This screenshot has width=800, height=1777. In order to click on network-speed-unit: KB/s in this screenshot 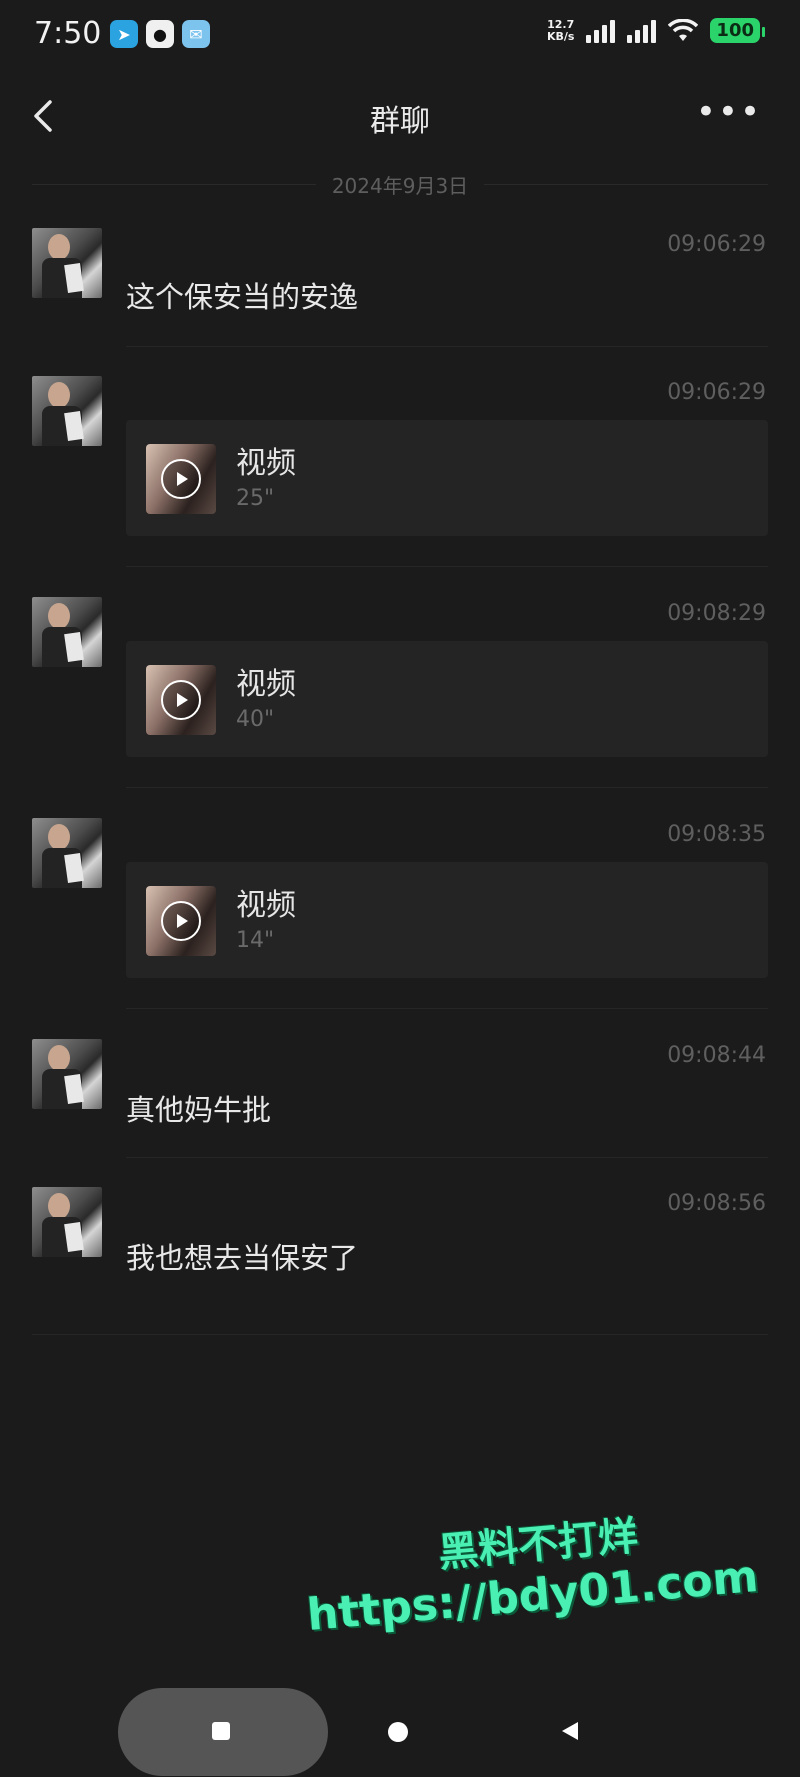, I will do `click(560, 36)`.